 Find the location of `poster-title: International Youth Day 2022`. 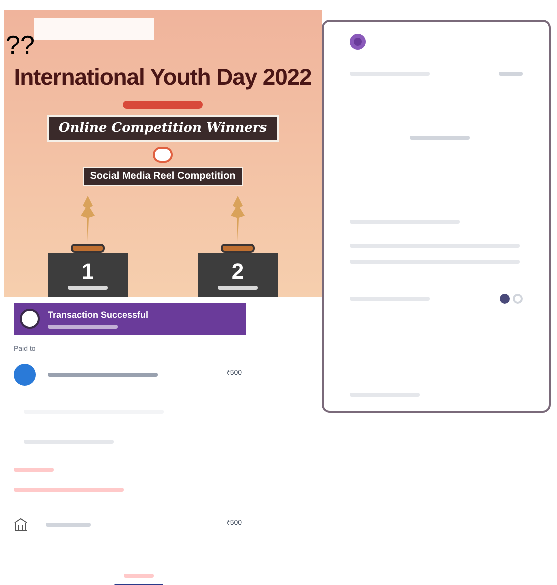

poster-title: International Youth Day 2022 is located at coordinates (163, 77).